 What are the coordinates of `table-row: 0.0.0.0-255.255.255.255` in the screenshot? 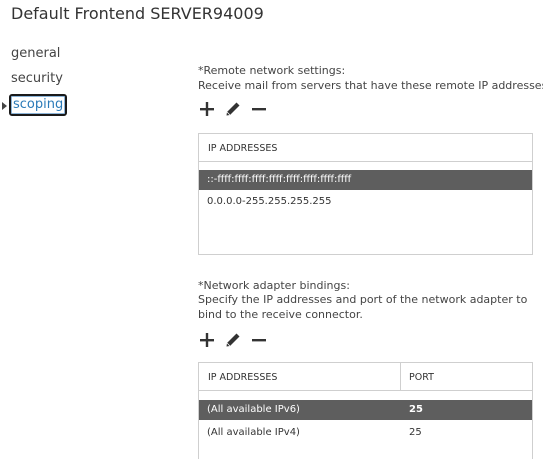 It's located at (365, 202).